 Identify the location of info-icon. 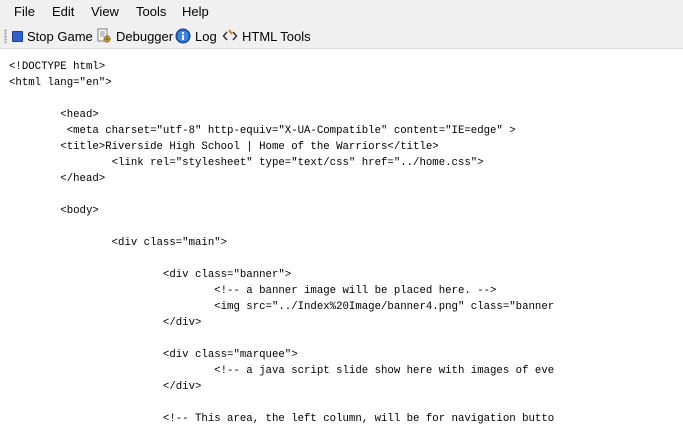
(183, 36).